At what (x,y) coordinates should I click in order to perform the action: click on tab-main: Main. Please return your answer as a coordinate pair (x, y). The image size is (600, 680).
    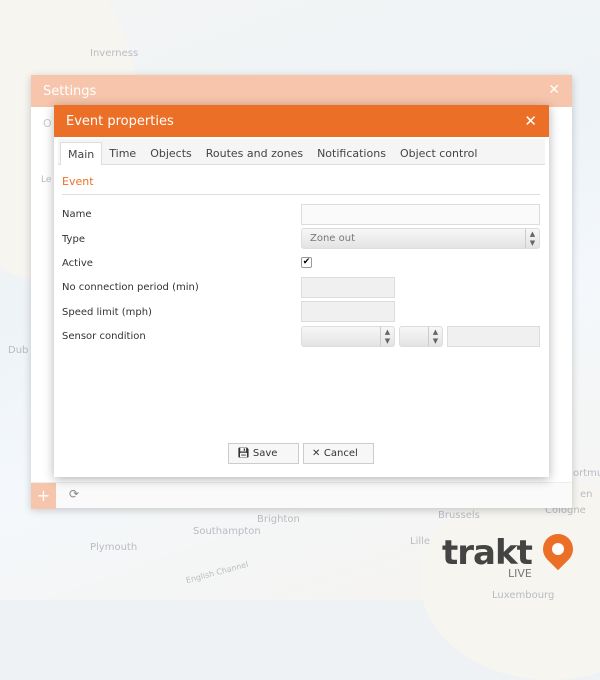
    Looking at the image, I should click on (81, 153).